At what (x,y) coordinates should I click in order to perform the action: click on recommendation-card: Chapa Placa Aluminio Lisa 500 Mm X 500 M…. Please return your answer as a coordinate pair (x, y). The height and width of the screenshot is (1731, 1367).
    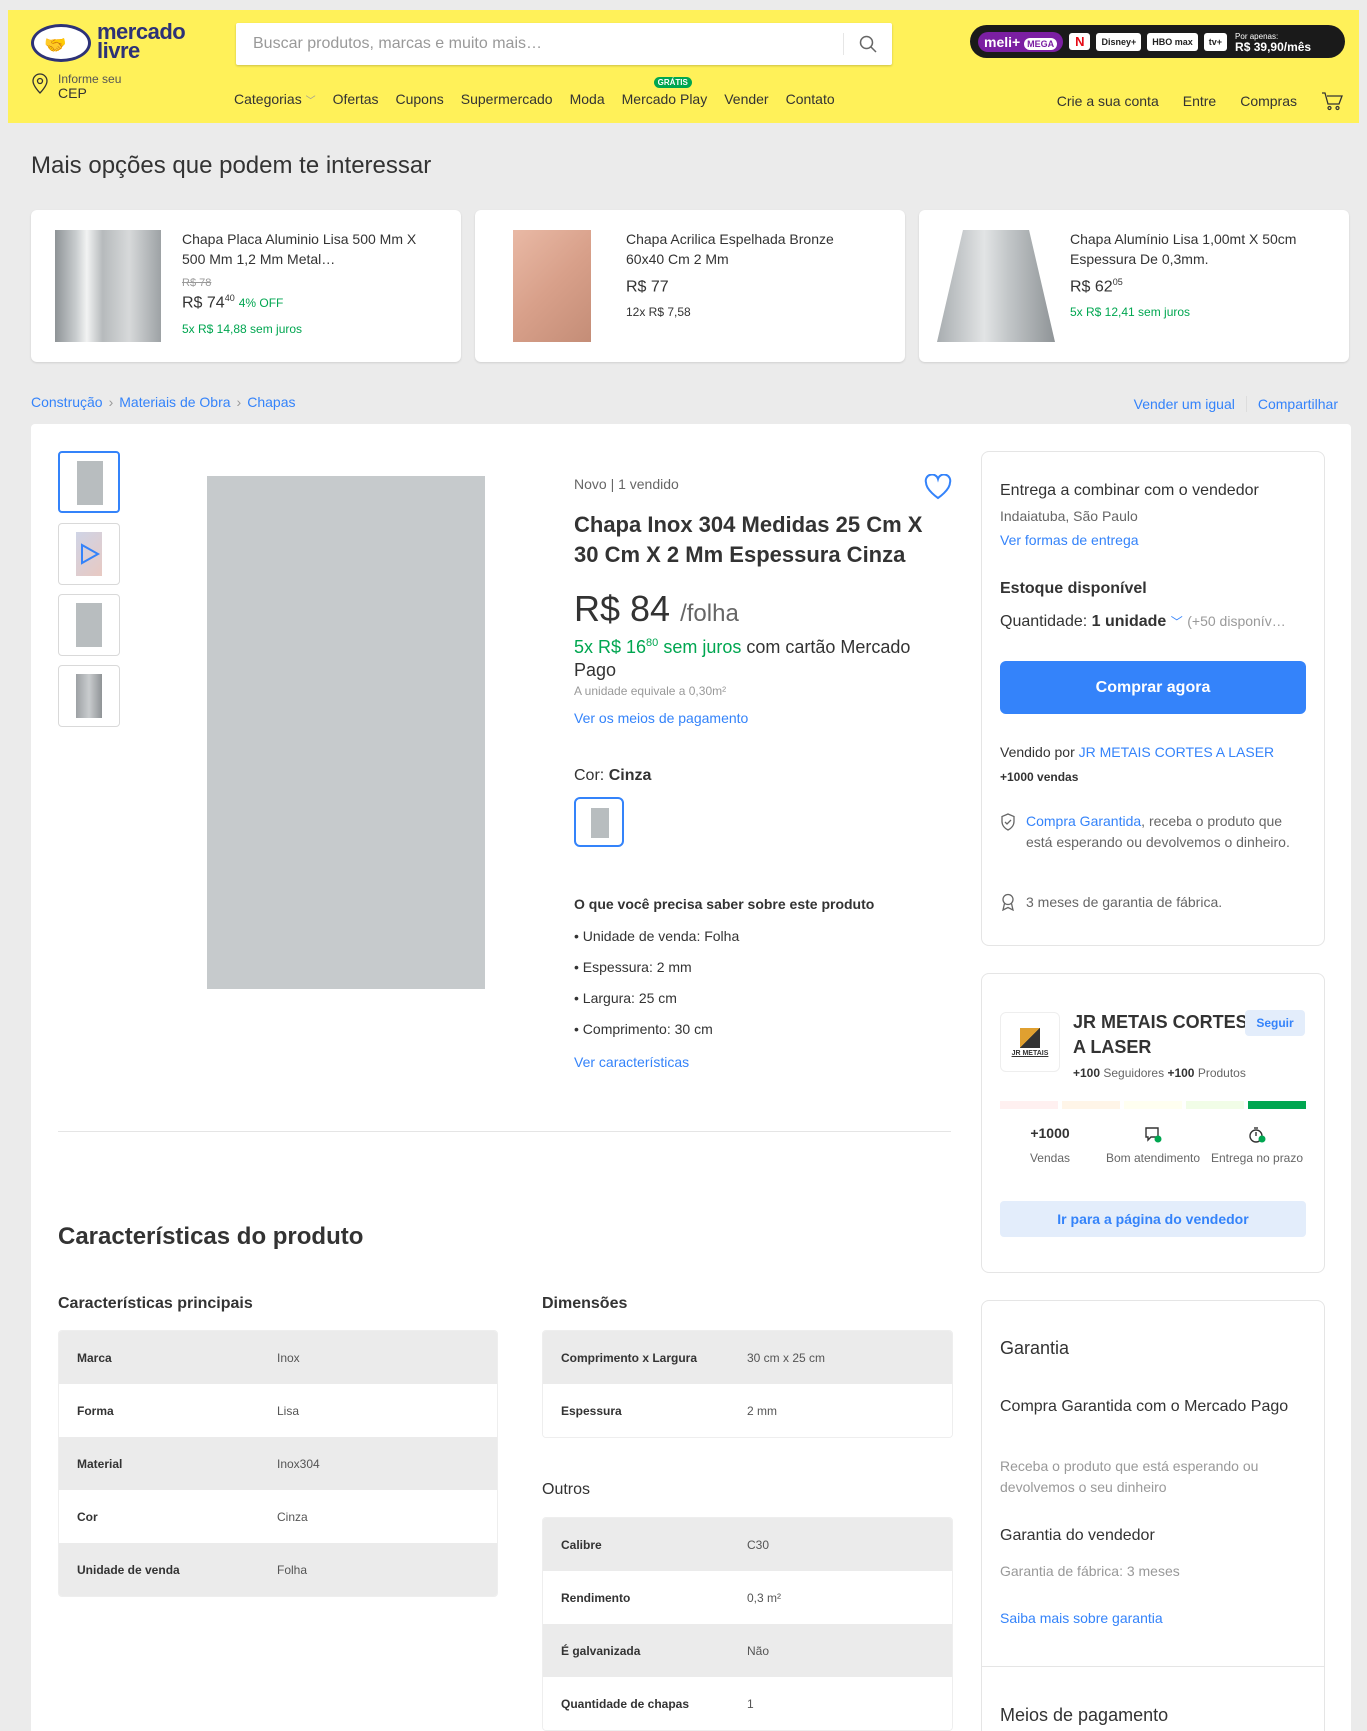
    Looking at the image, I should click on (246, 286).